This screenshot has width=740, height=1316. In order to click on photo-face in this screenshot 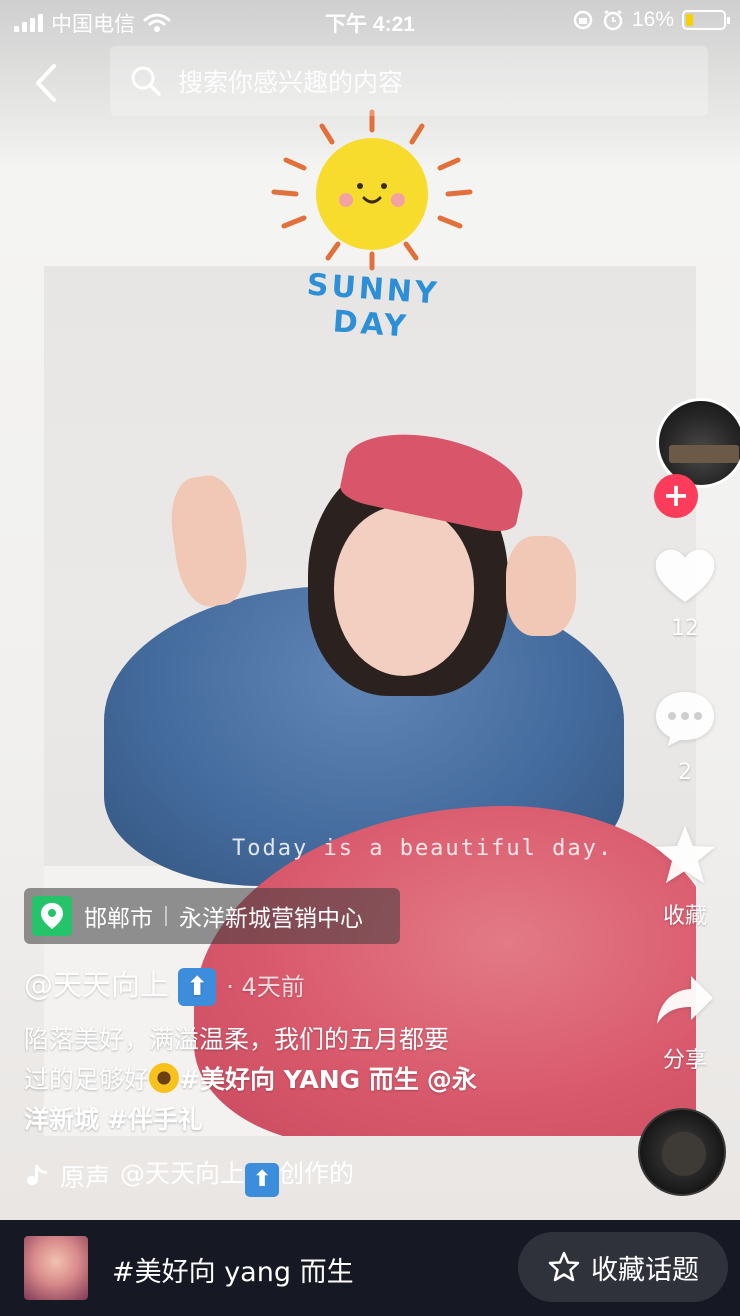, I will do `click(404, 591)`.